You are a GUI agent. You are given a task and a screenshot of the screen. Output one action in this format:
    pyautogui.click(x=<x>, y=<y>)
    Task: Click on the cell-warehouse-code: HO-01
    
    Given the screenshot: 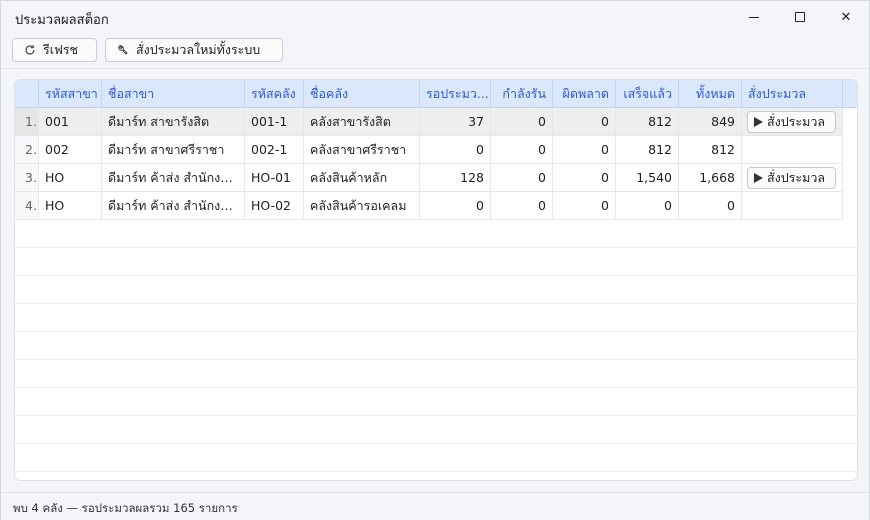 What is the action you would take?
    pyautogui.click(x=274, y=178)
    